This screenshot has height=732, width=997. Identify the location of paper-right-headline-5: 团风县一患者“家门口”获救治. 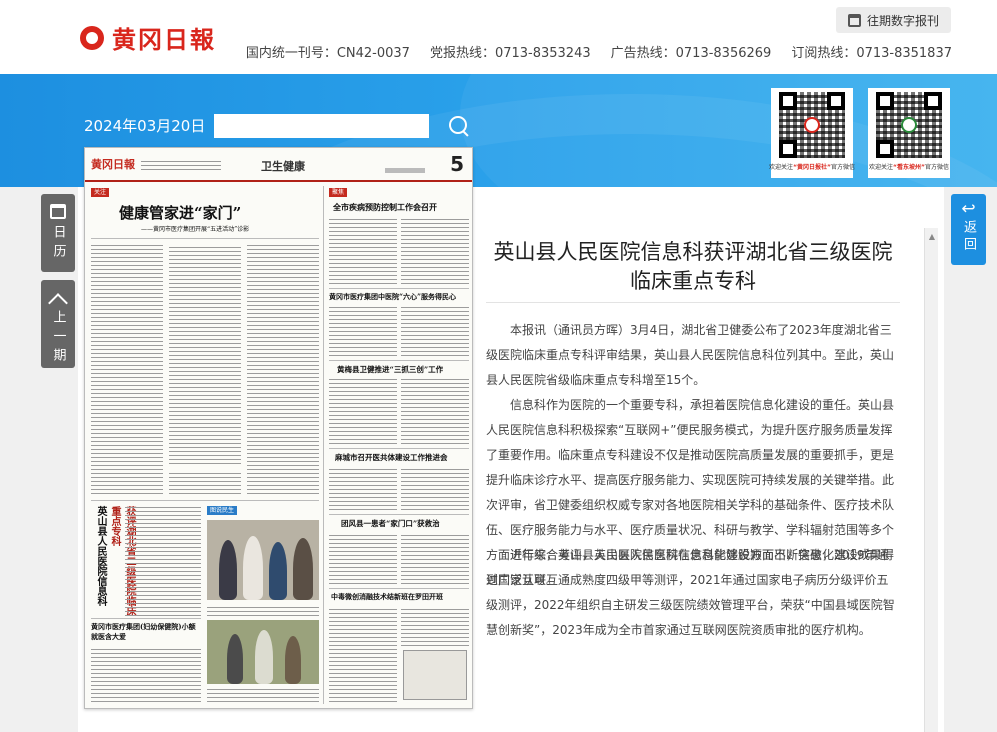
(390, 523).